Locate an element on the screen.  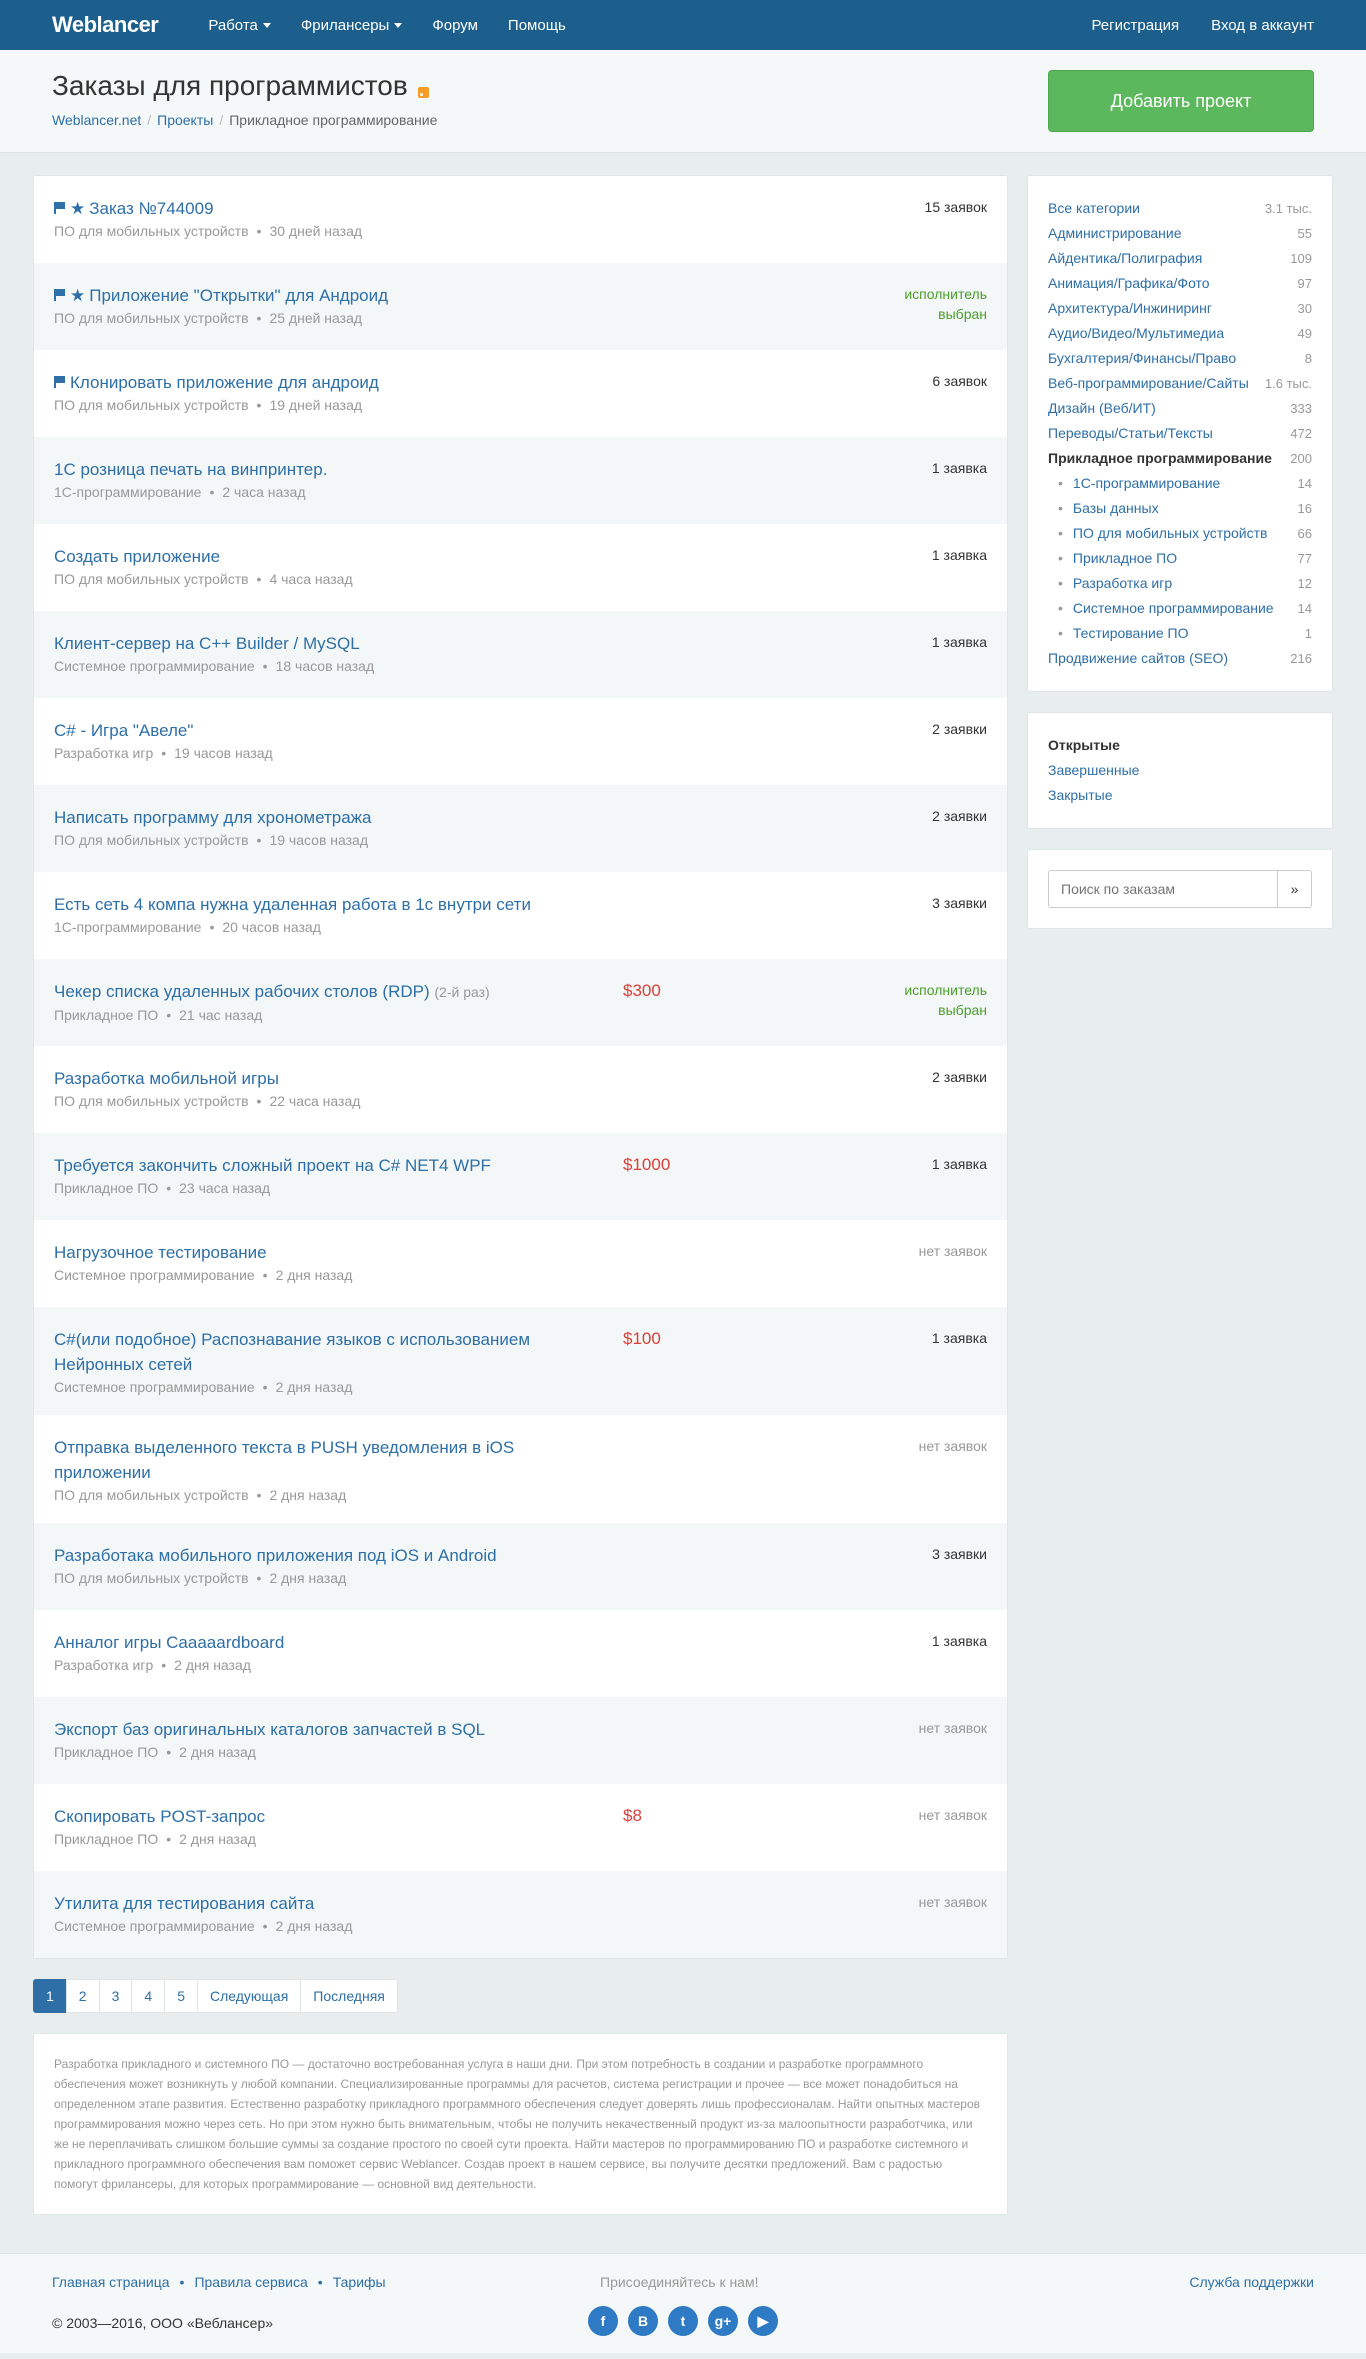
facebook-icon: f is located at coordinates (603, 2321).